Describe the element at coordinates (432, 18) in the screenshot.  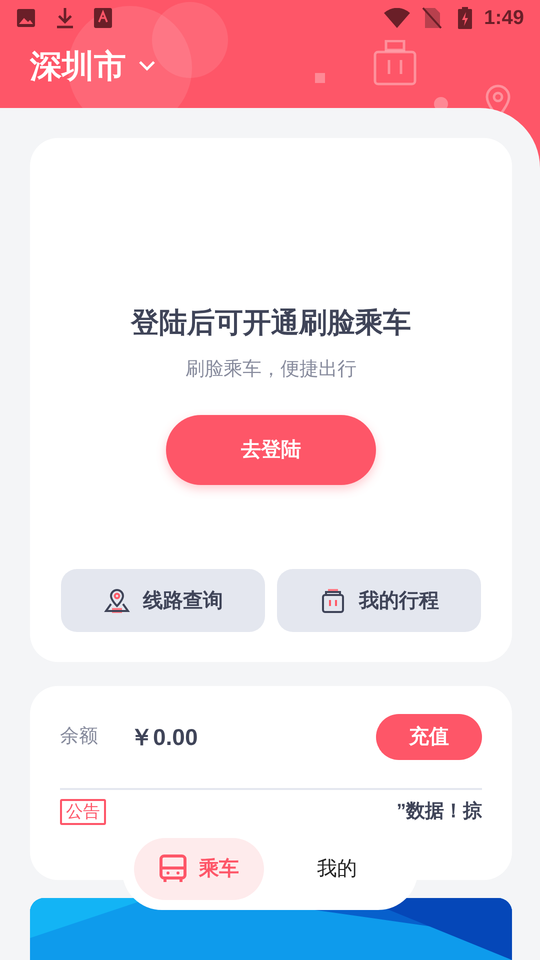
I see `no-sim-icon` at that location.